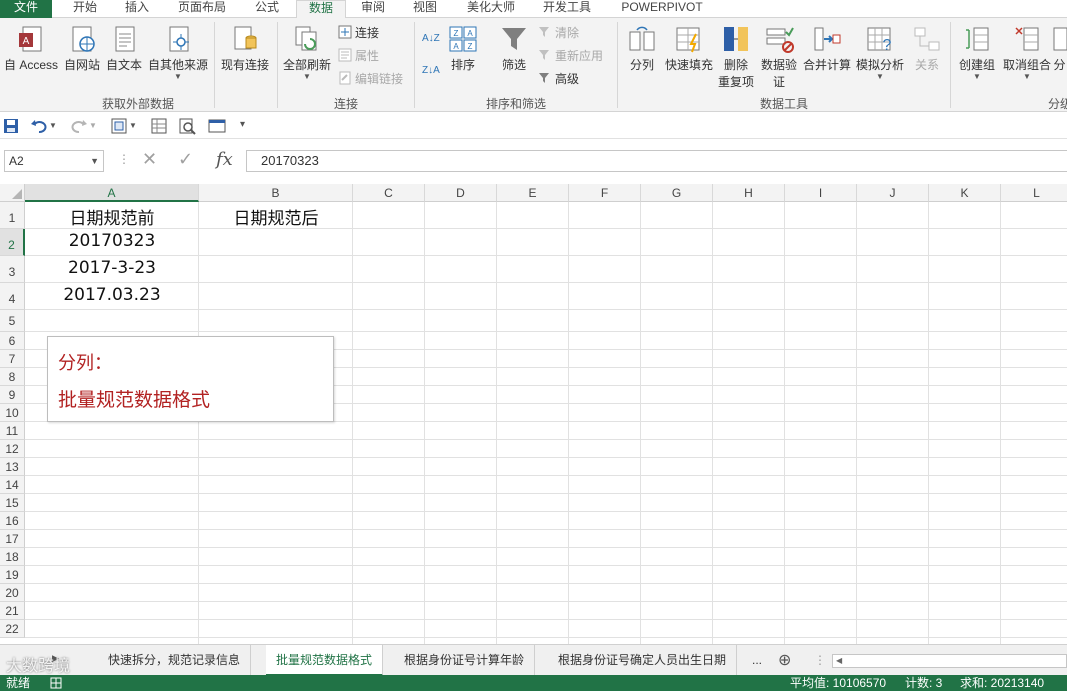  Describe the element at coordinates (11, 126) in the screenshot. I see `save-icon` at that location.